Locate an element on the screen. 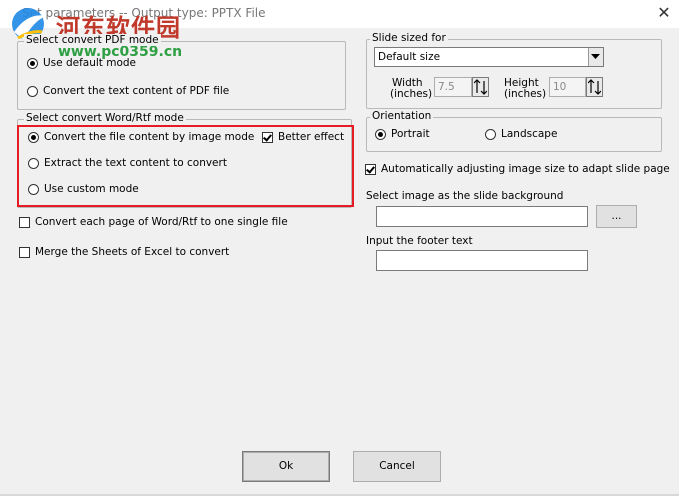 The height and width of the screenshot is (496, 679). orientation-legend: Orientation is located at coordinates (402, 116).